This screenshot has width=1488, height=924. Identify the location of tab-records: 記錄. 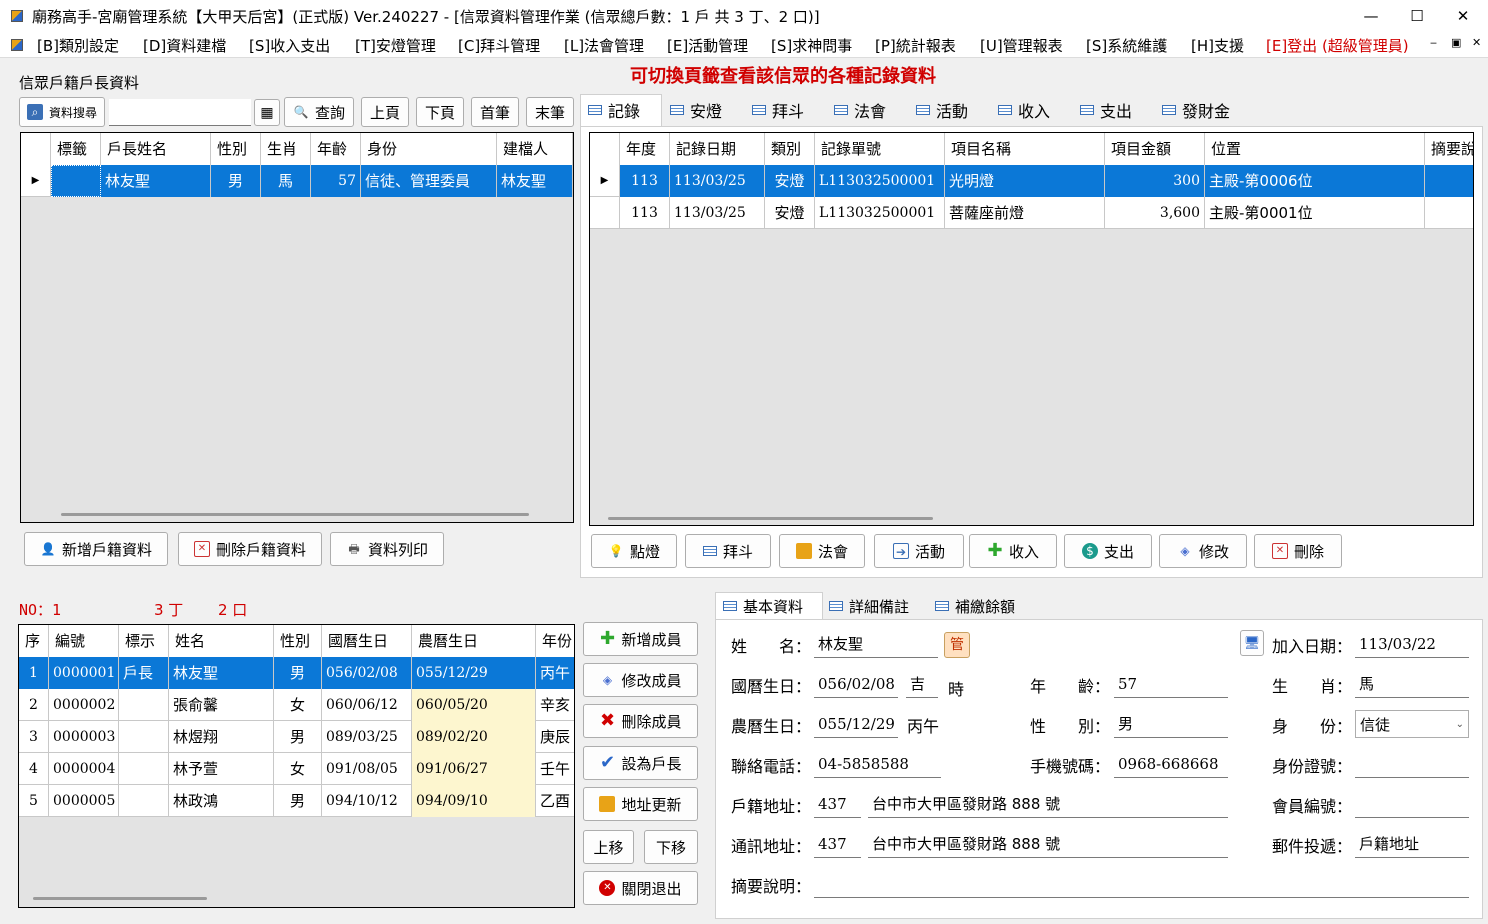
(614, 110).